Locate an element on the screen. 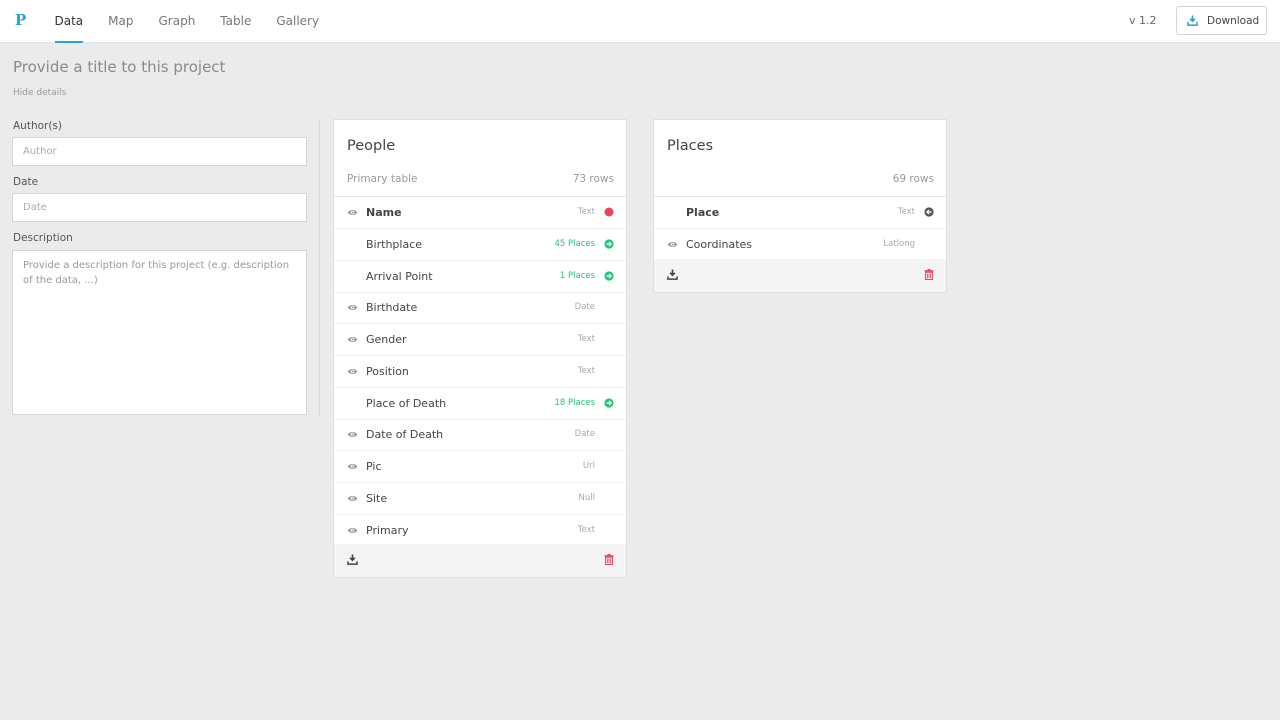 Image resolution: width=1280 pixels, height=720 pixels. tab-gallery: Gallery is located at coordinates (298, 21).